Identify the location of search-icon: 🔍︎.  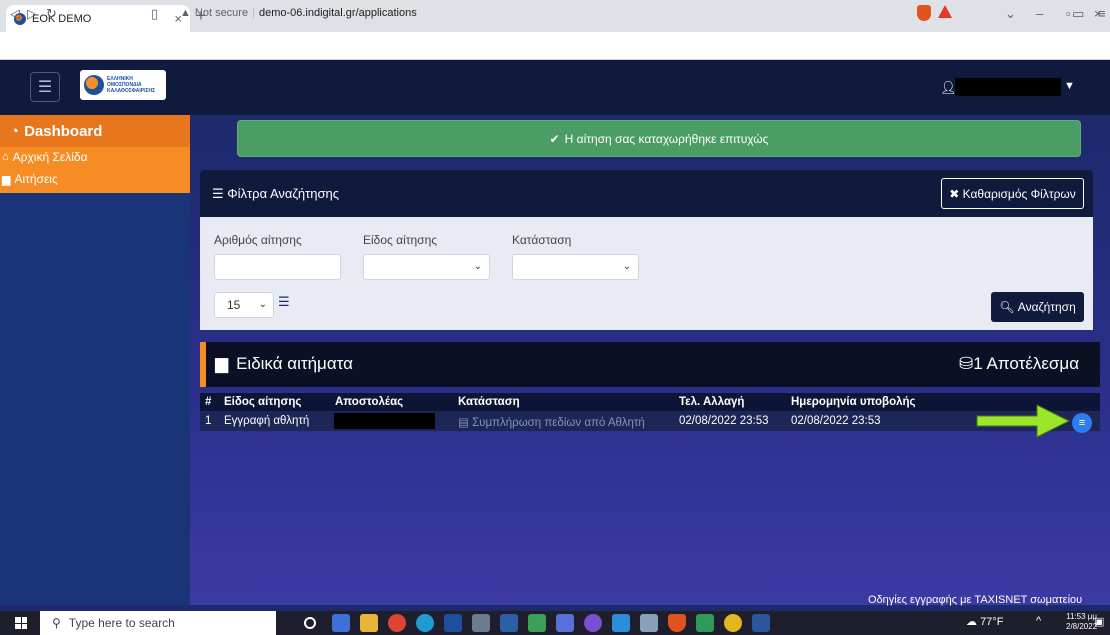
(1008, 307).